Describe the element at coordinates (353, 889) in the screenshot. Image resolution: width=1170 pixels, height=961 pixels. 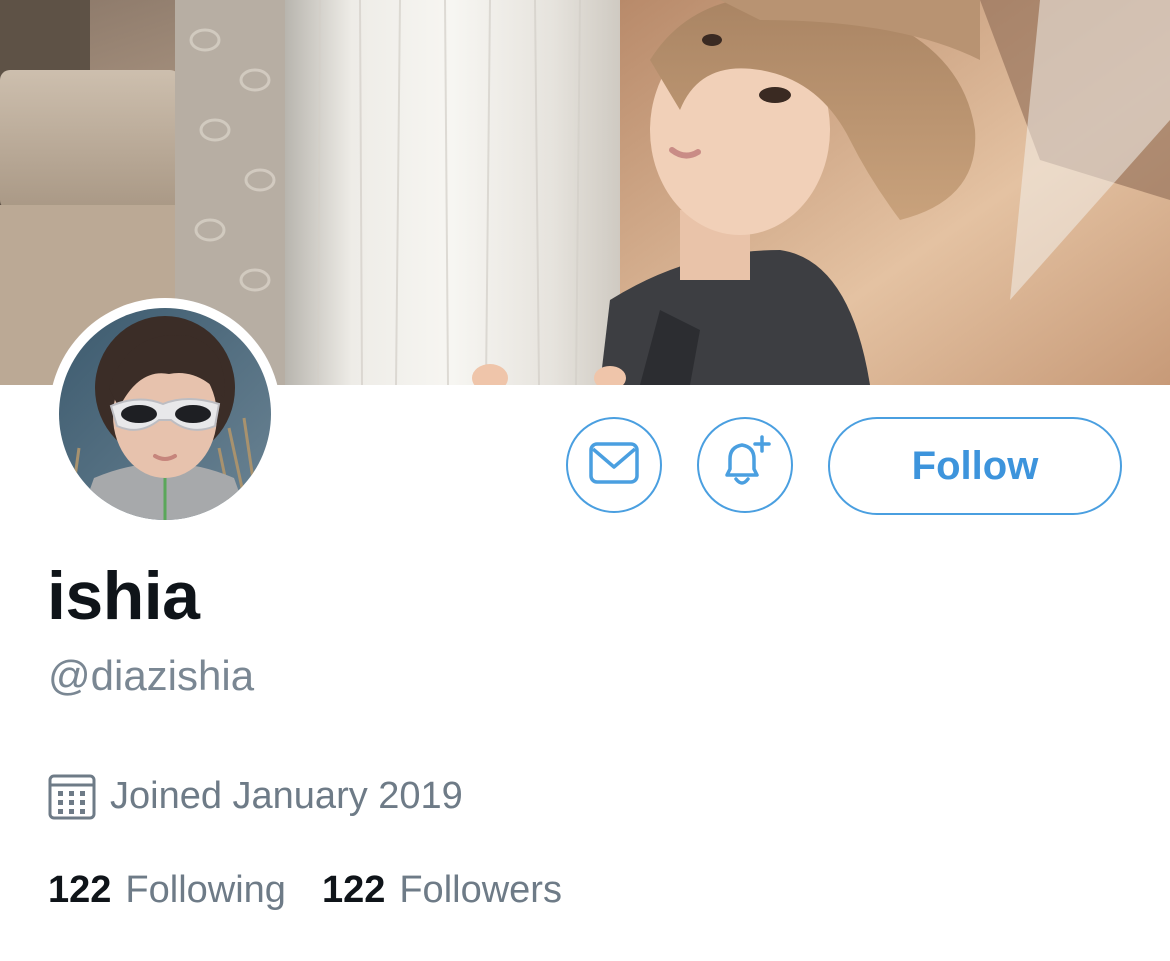
I see `followers-count: 122` at that location.